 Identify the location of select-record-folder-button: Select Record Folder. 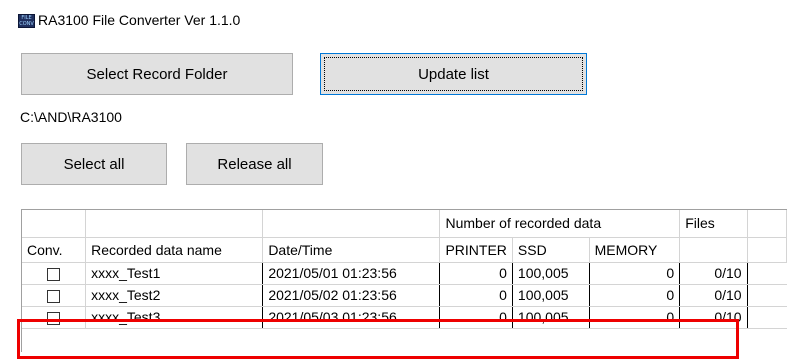
(157, 74).